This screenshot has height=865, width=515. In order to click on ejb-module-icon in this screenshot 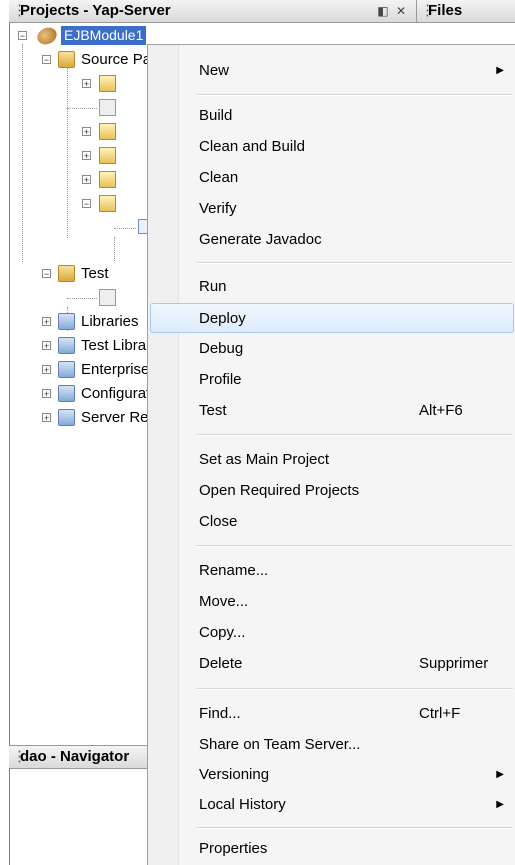, I will do `click(47, 36)`.